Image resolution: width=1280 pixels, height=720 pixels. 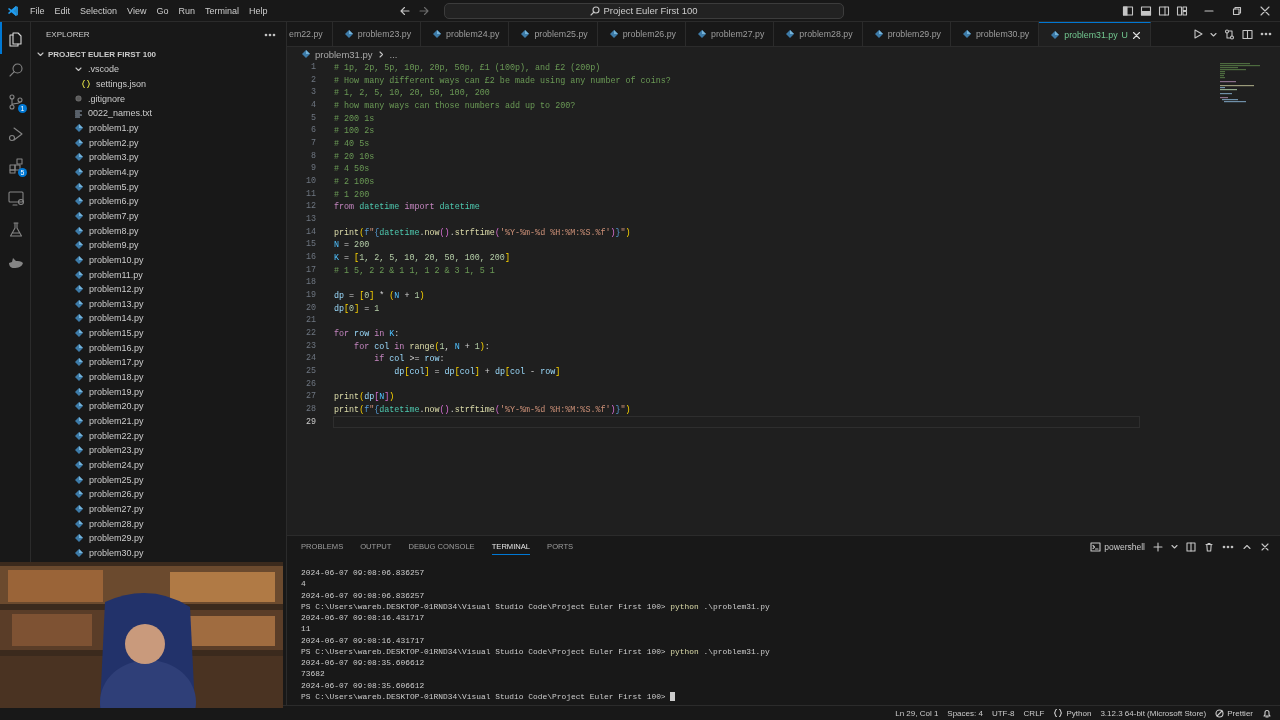 I want to click on explorer-tree-item: problem20.py, so click(x=158, y=406).